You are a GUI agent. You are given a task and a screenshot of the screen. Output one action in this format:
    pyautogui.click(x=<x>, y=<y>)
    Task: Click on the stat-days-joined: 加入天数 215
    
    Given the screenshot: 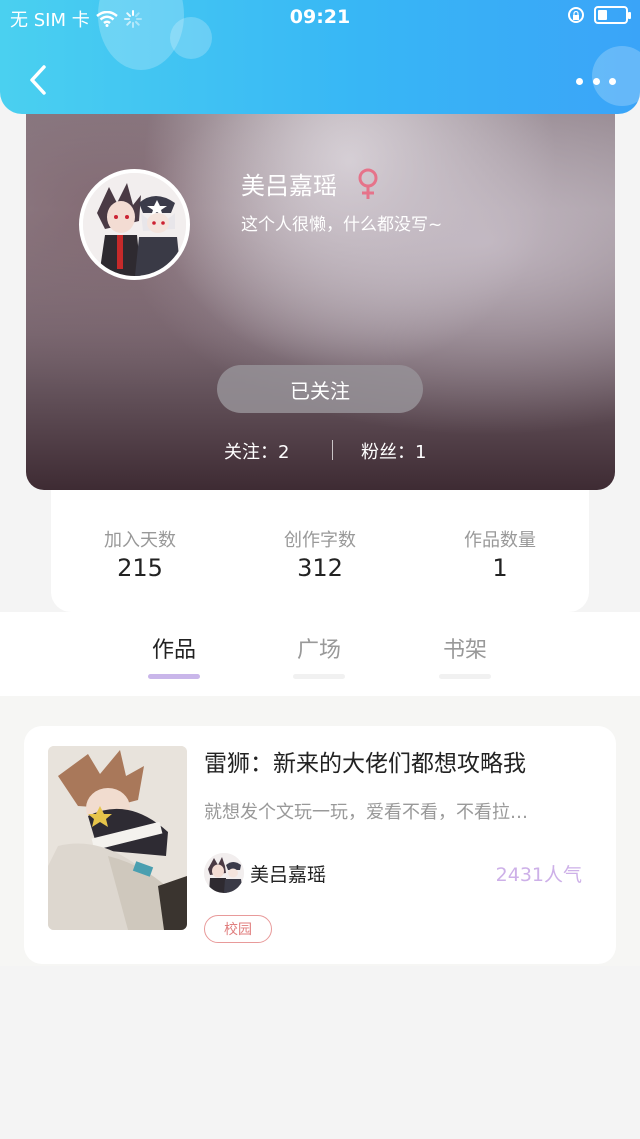 What is the action you would take?
    pyautogui.click(x=140, y=554)
    